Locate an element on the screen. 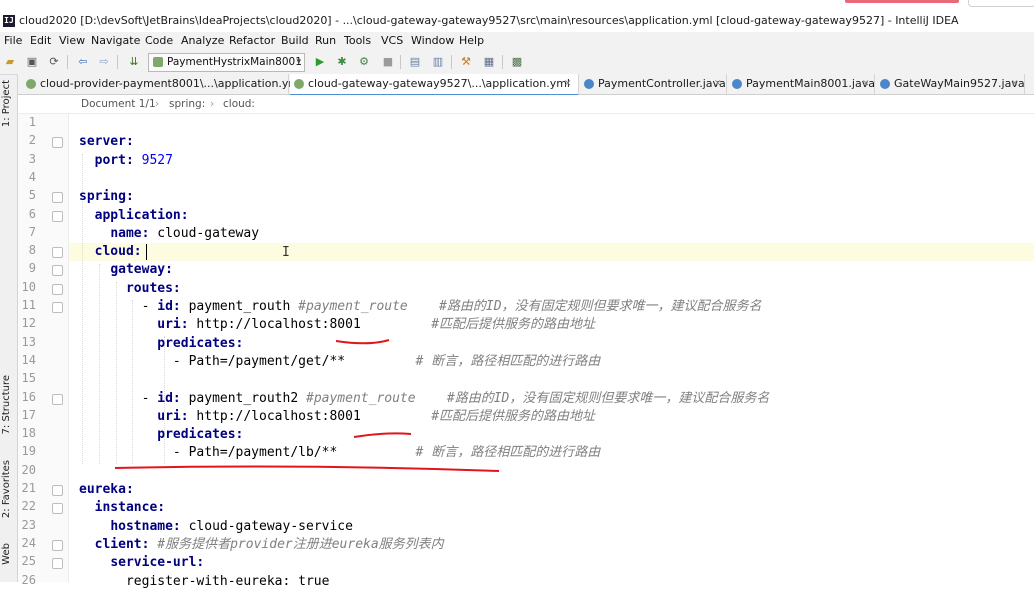 This screenshot has width=1034, height=591. debug-icon: ✱ is located at coordinates (342, 62).